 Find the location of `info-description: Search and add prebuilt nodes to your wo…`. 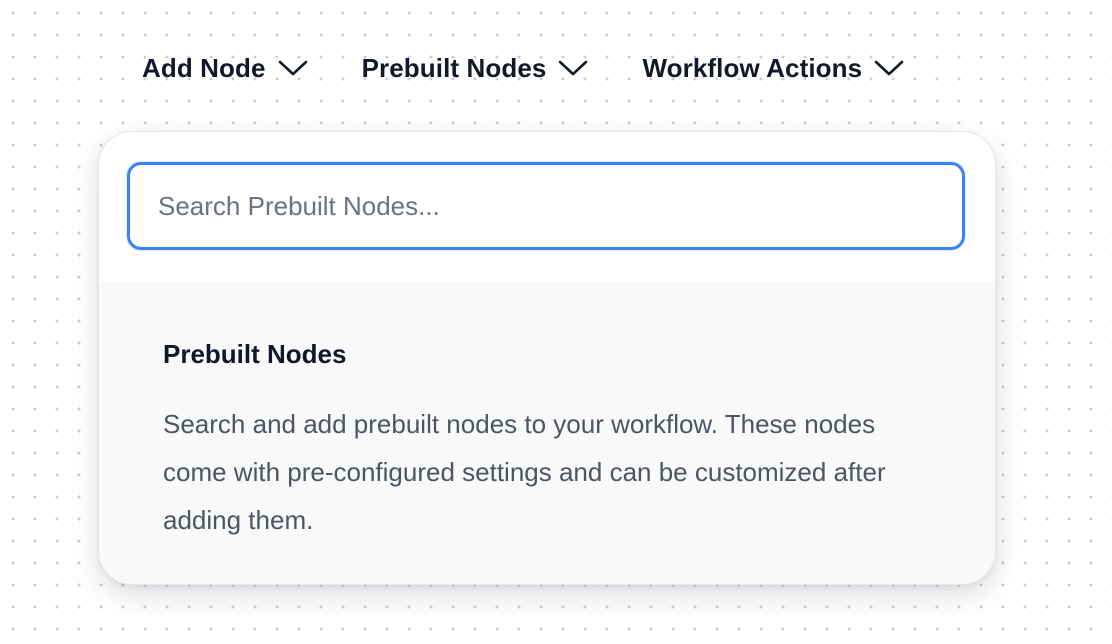

info-description: Search and add prebuilt nodes to your wo… is located at coordinates (524, 472).